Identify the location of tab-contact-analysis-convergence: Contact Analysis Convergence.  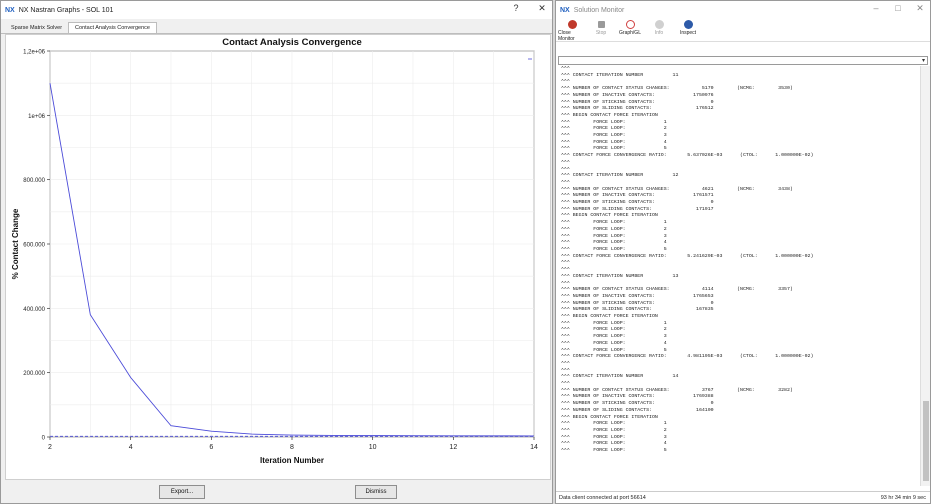
(112, 27).